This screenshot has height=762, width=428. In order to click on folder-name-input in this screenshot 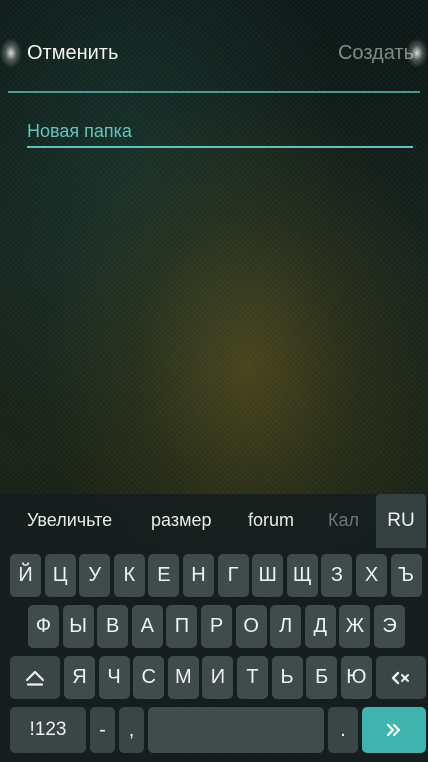, I will do `click(220, 131)`.